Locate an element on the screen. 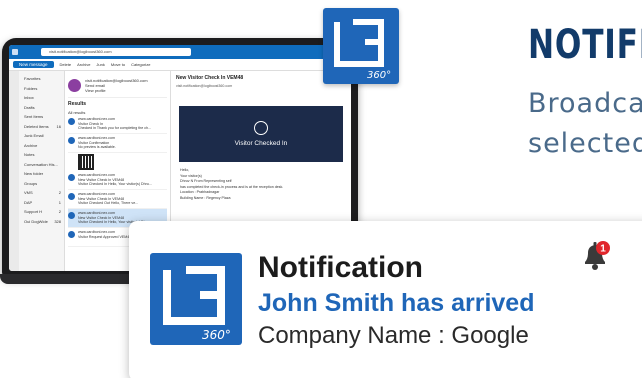  email-subject: New Visitor Check In VEM48 is located at coordinates (210, 78).